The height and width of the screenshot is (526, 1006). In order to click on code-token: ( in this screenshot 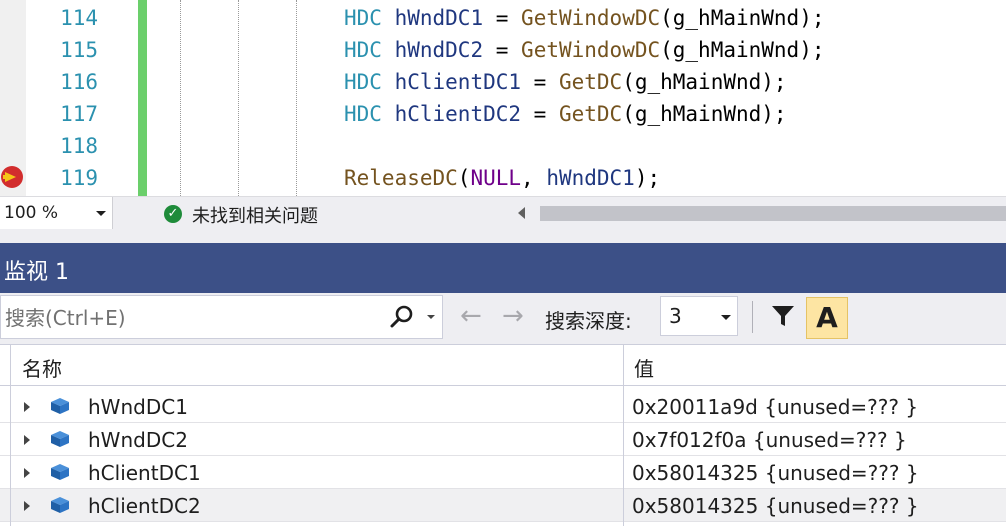, I will do `click(464, 178)`.